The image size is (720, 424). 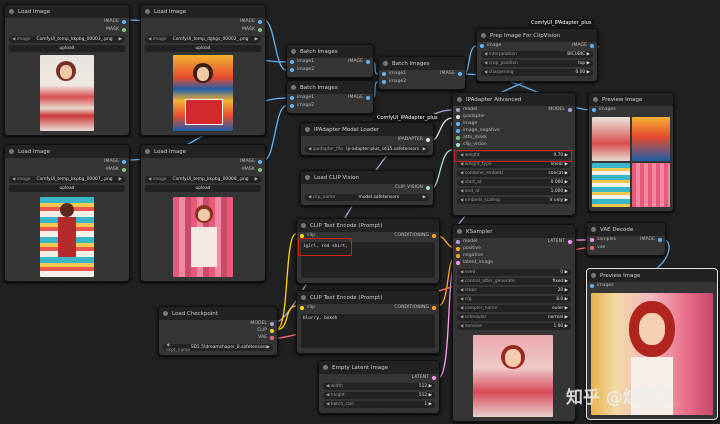 I want to click on input-vae: vae, so click(x=597, y=247).